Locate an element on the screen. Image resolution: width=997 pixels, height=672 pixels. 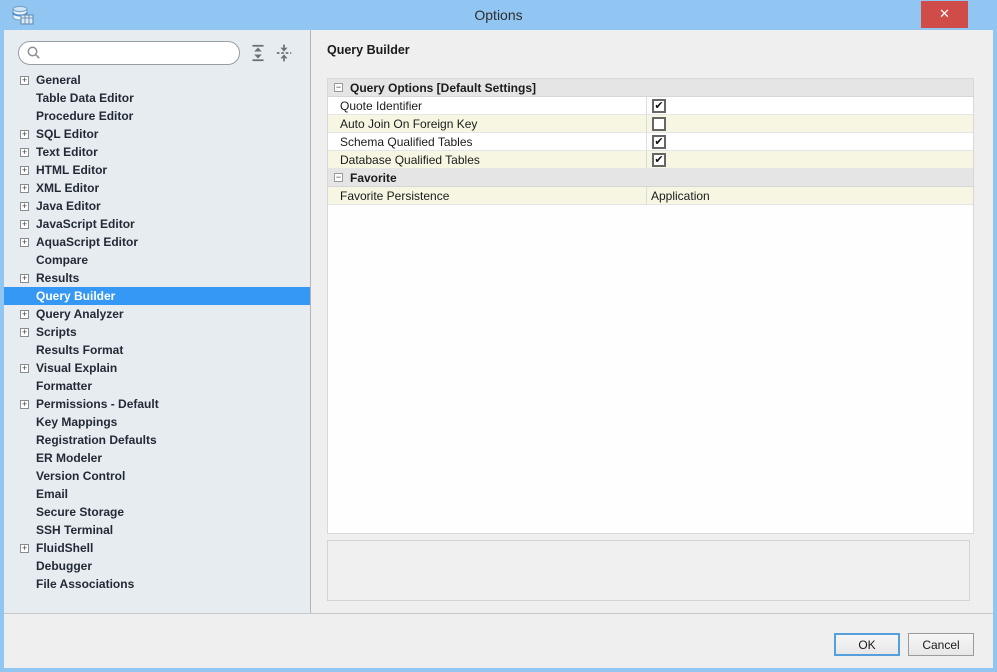
sidebar-item-sql-editor: + SQL Editor is located at coordinates (157, 134).